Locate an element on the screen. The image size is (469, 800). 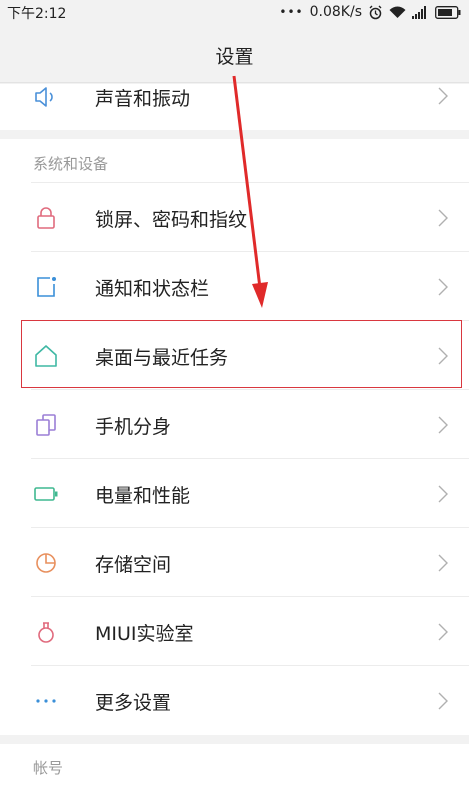
settings-item-storage: 存储空间 is located at coordinates (234, 562).